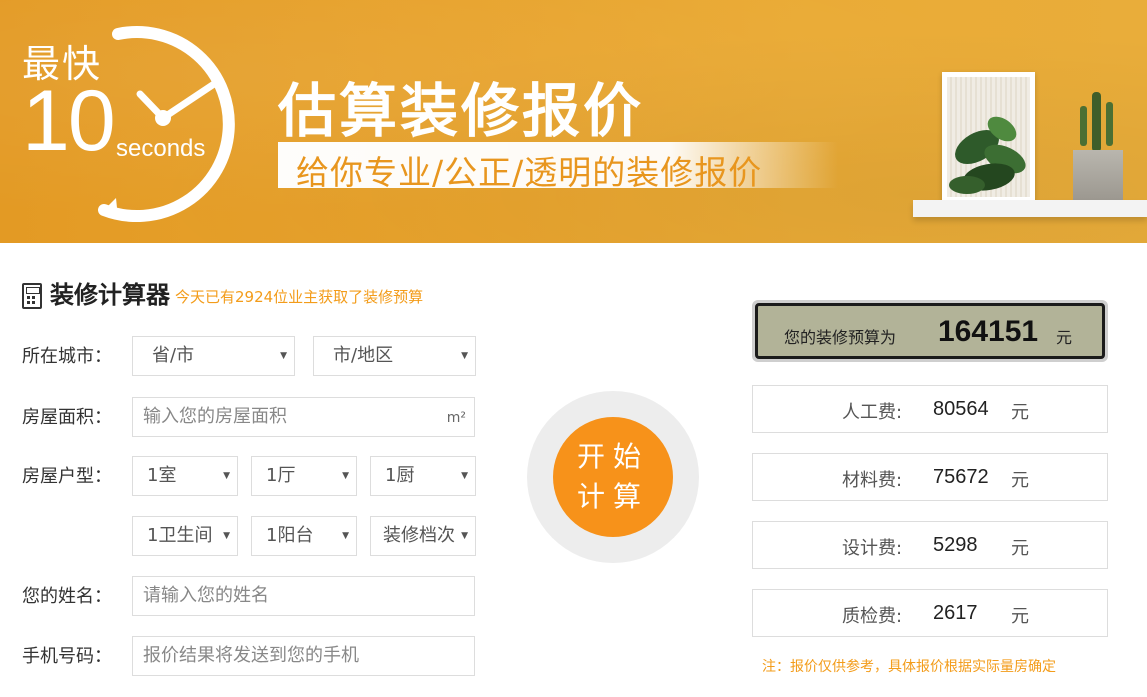 This screenshot has height=697, width=1147. What do you see at coordinates (400, 475) in the screenshot?
I see `kitchen-select-value: 1厨` at bounding box center [400, 475].